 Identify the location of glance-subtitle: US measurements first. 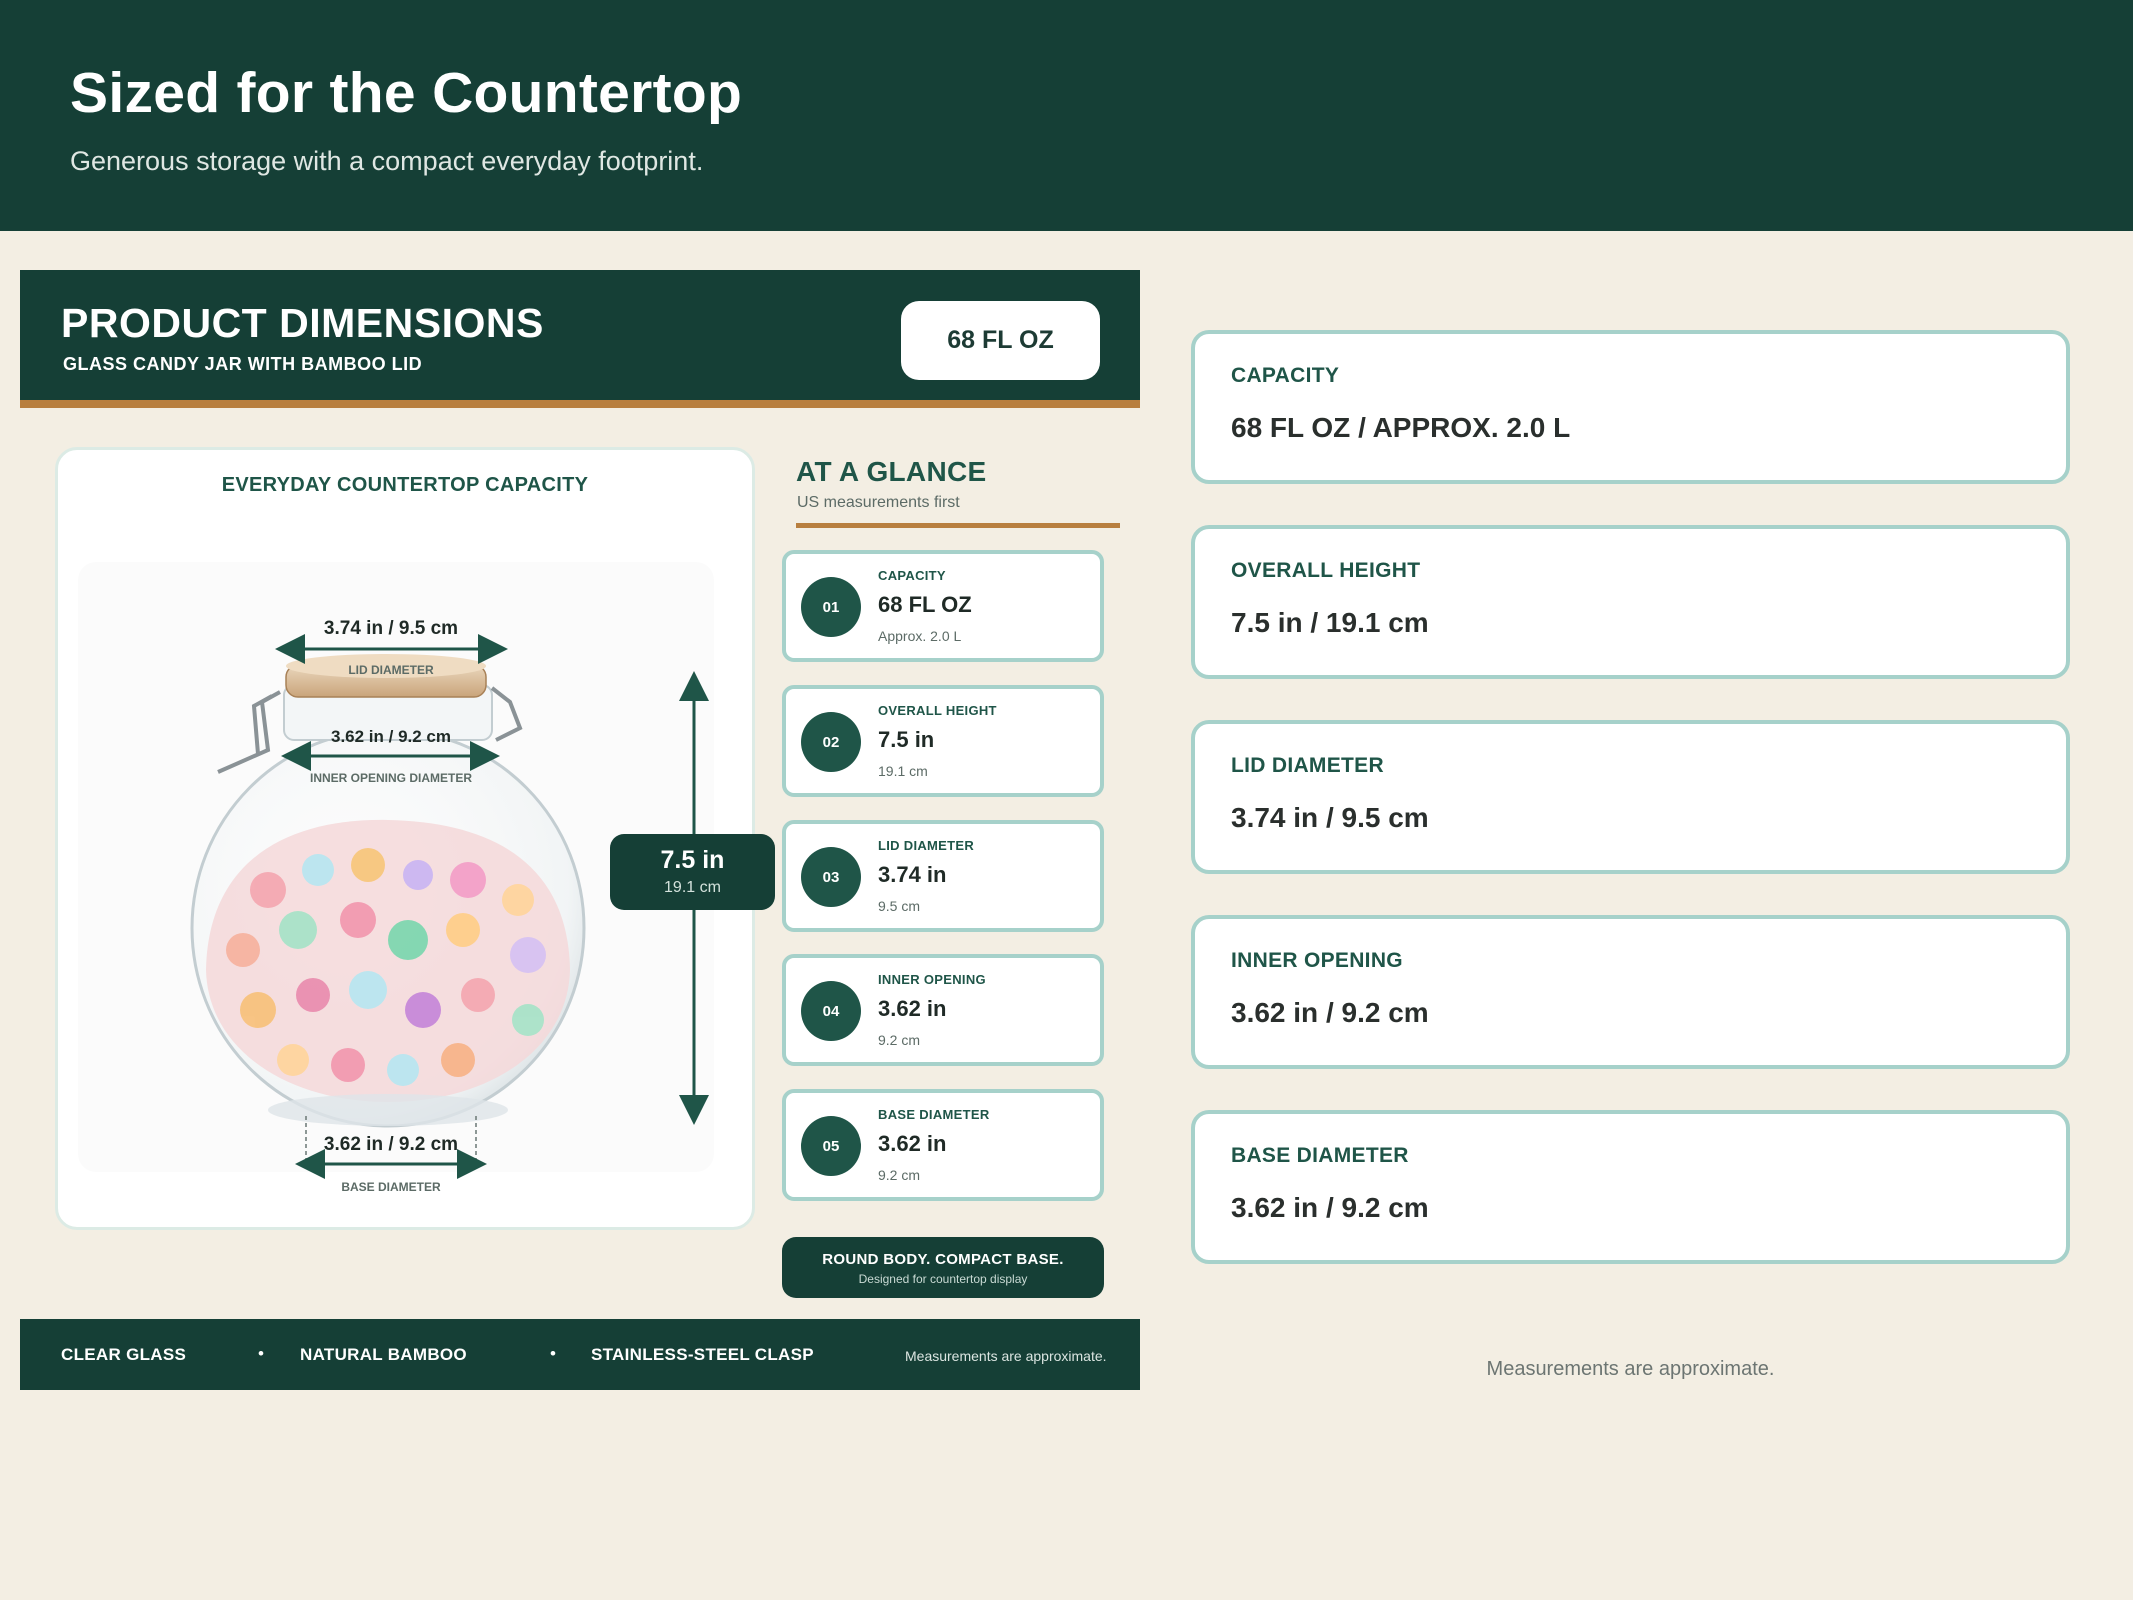
(878, 502).